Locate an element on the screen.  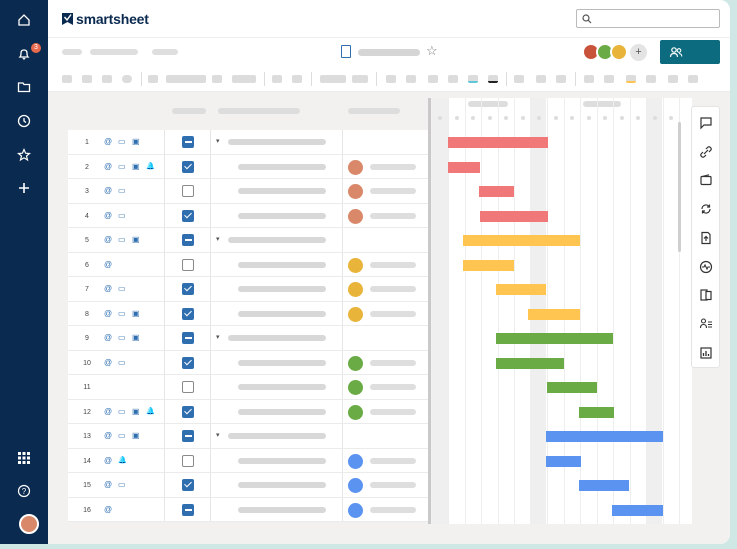
upload-icon is located at coordinates (706, 238).